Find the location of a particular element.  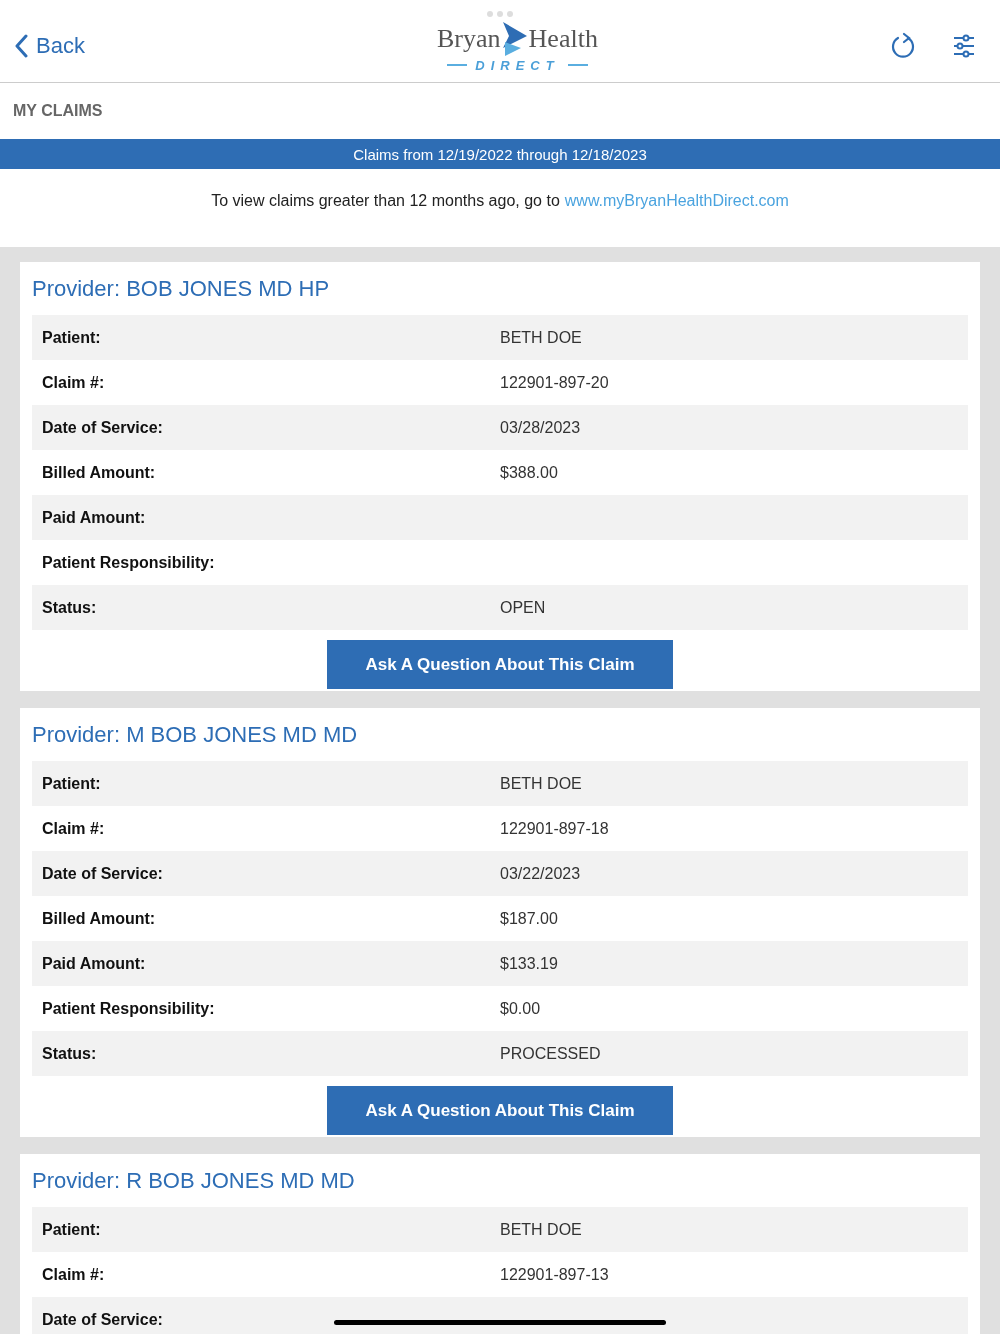

logo-text: Bryan is located at coordinates (469, 38).